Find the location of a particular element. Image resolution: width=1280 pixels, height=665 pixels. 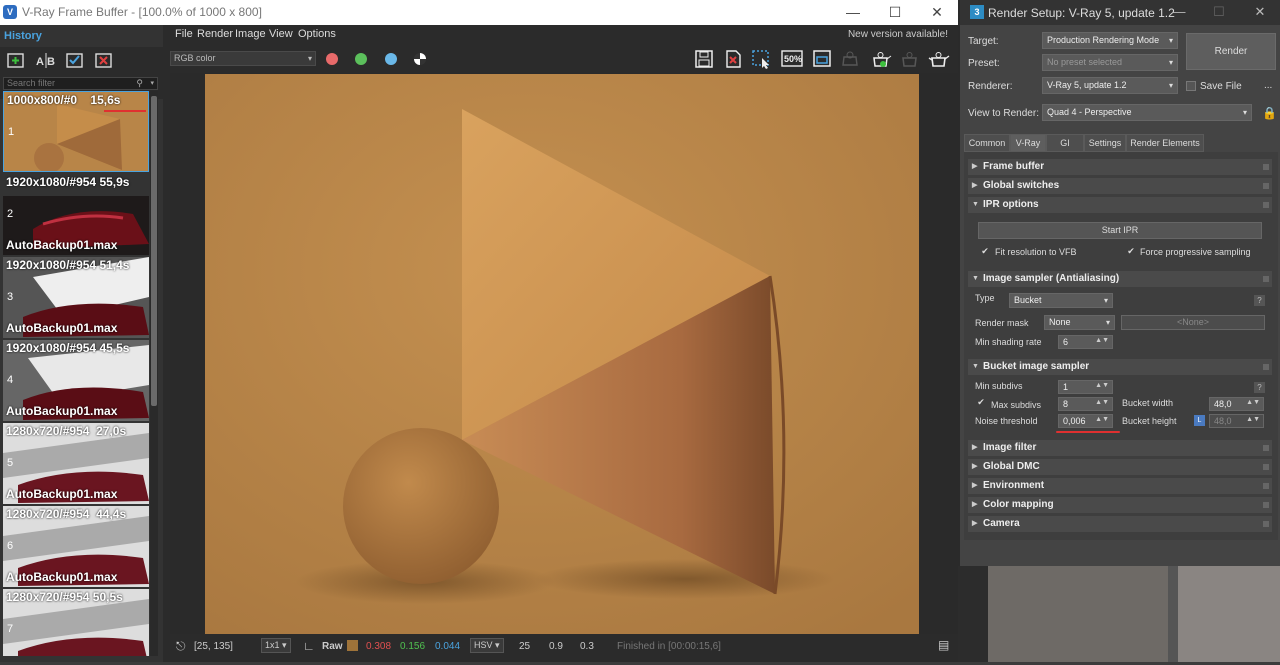

rollout-global-switches: ▶ Global switches is located at coordinates (1120, 186).